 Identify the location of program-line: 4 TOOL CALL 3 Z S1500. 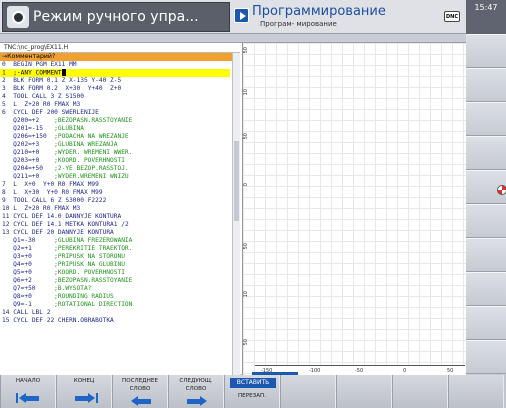
(120, 97).